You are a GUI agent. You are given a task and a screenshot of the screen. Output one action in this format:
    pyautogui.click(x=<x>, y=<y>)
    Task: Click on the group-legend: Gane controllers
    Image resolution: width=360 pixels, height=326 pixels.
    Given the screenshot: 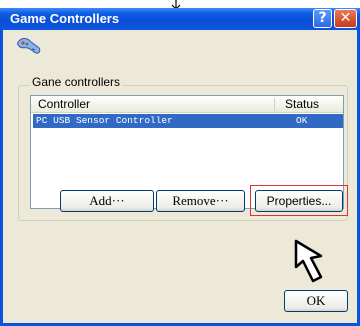 What is the action you would take?
    pyautogui.click(x=76, y=82)
    